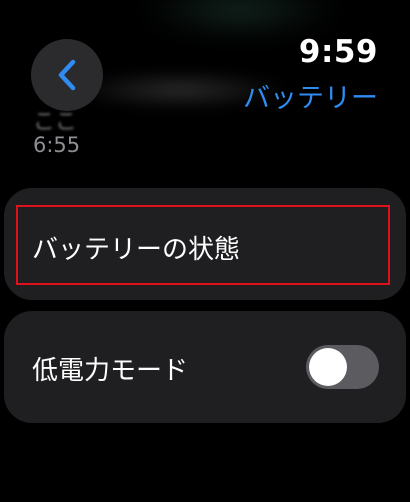 The width and height of the screenshot is (410, 502). What do you see at coordinates (136, 250) in the screenshot?
I see `battery-health-label: バッテリーの状態` at bounding box center [136, 250].